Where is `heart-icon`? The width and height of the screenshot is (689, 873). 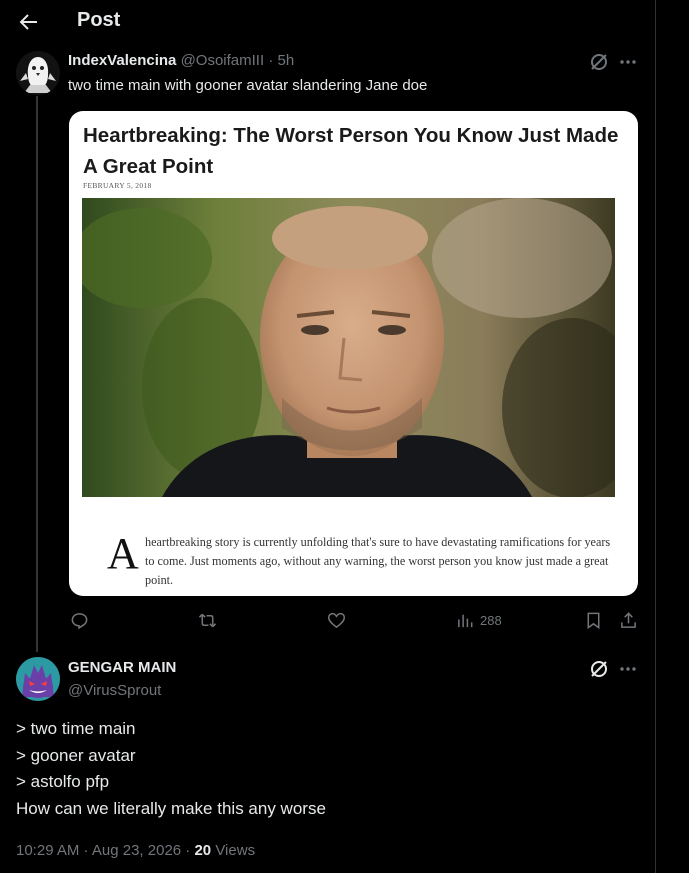 heart-icon is located at coordinates (336, 620).